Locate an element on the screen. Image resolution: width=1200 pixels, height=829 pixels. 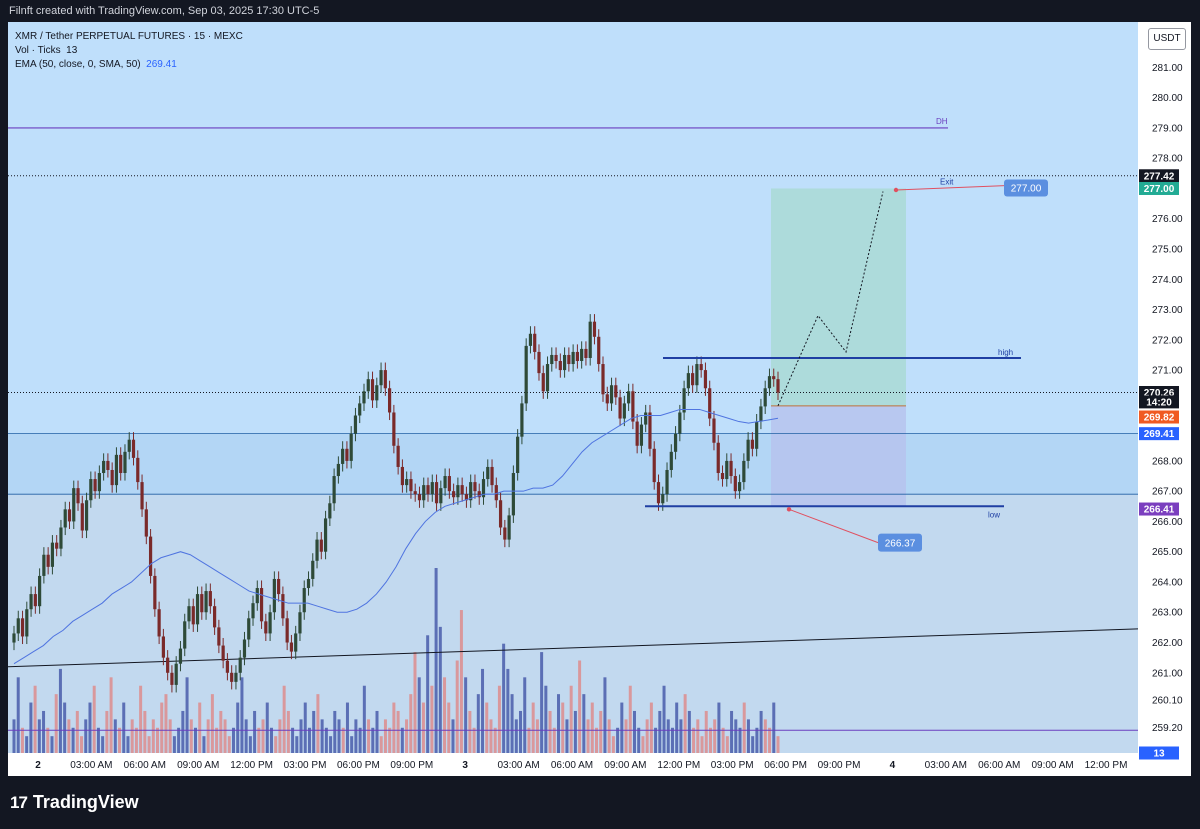
volume-indicator: Vol · Ticks 13 is located at coordinates (129, 51).